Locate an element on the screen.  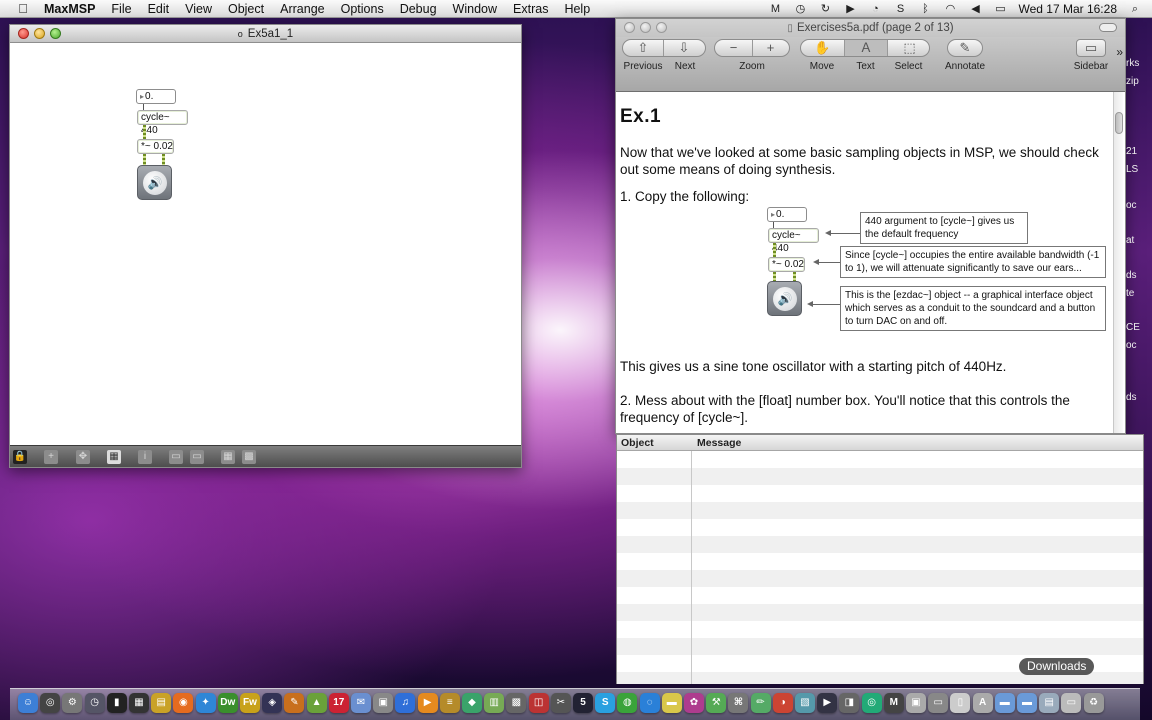
tool-icon: ✂ is located at coordinates (560, 703).